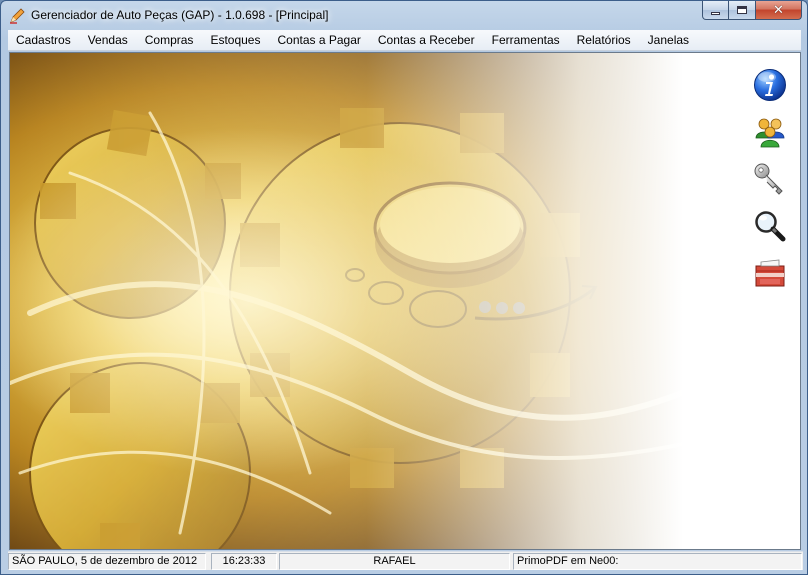 Image resolution: width=808 pixels, height=575 pixels. What do you see at coordinates (17, 16) in the screenshot?
I see `pencil-icon` at bounding box center [17, 16].